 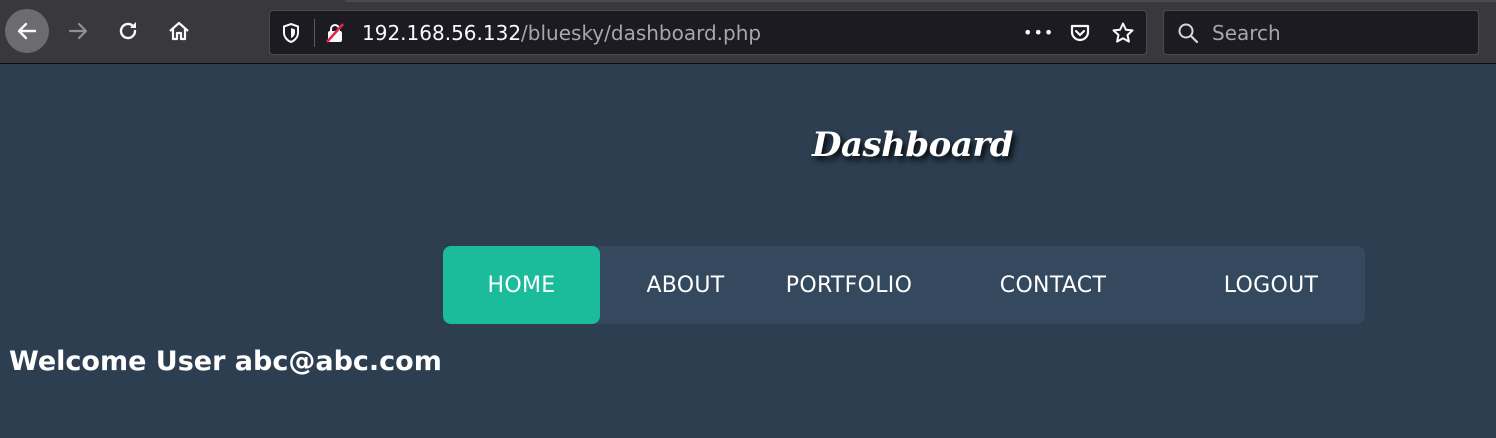 I want to click on reload-icon, so click(x=128, y=31).